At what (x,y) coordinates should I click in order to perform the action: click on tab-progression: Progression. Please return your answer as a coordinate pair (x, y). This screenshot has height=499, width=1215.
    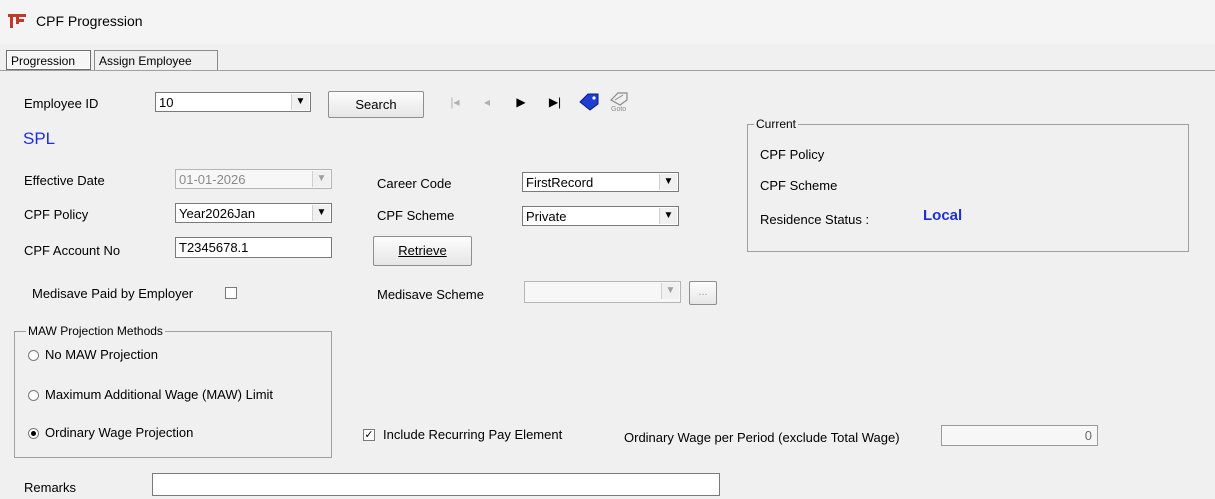
    Looking at the image, I should click on (48, 60).